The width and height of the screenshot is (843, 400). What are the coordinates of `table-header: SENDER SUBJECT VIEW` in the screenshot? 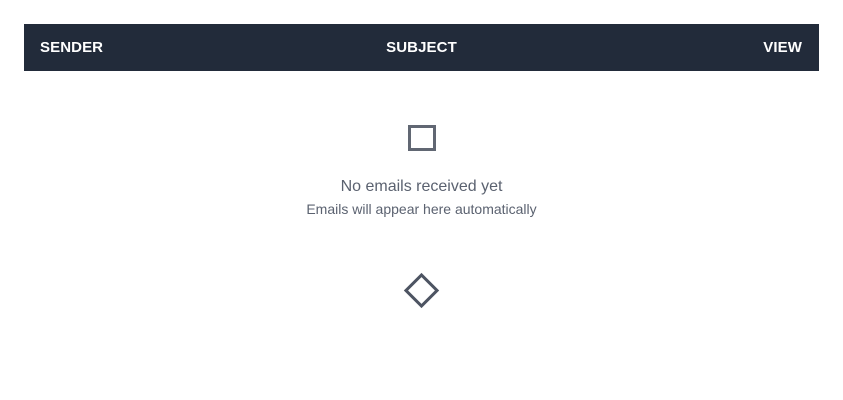 It's located at (421, 47).